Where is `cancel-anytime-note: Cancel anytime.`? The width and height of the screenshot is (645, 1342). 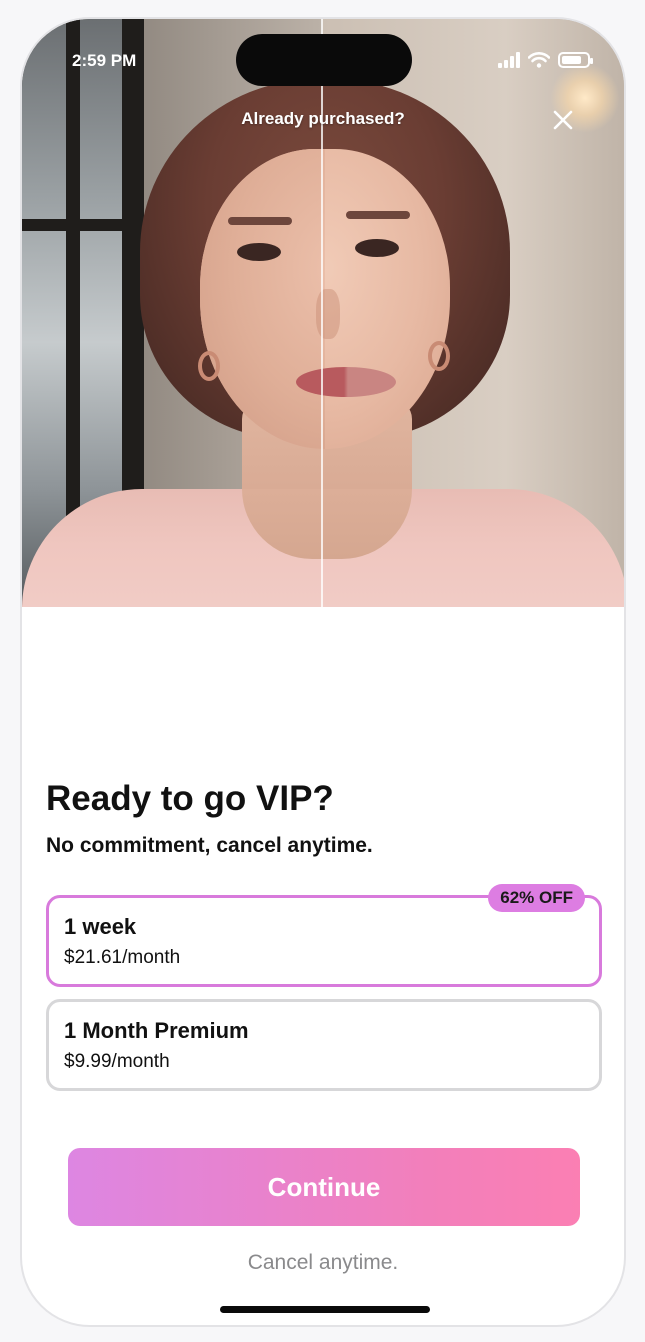 cancel-anytime-note: Cancel anytime. is located at coordinates (323, 1262).